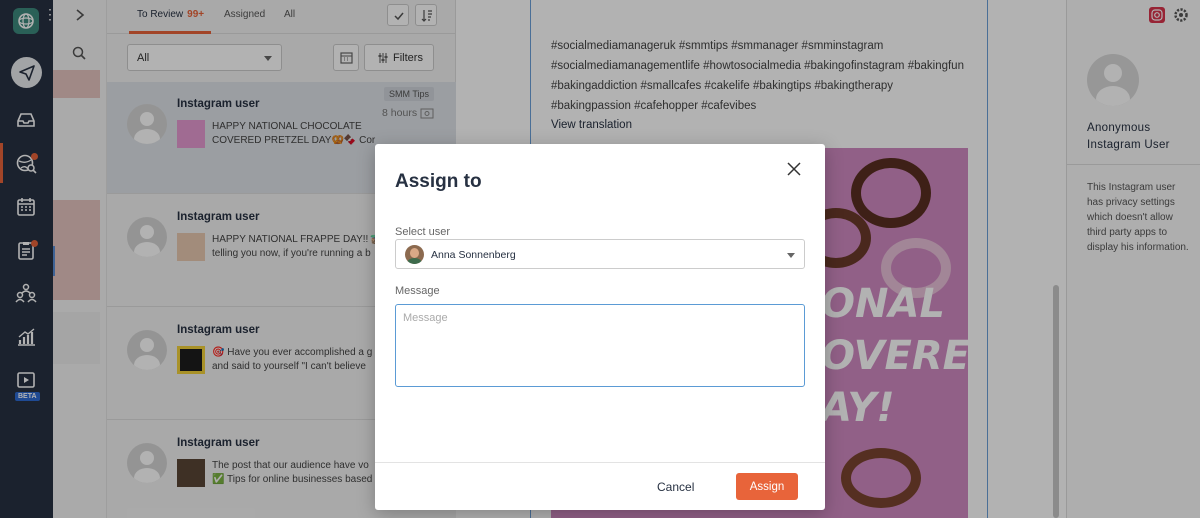 This screenshot has width=1200, height=518. What do you see at coordinates (414, 254) in the screenshot?
I see `user-avatar` at bounding box center [414, 254].